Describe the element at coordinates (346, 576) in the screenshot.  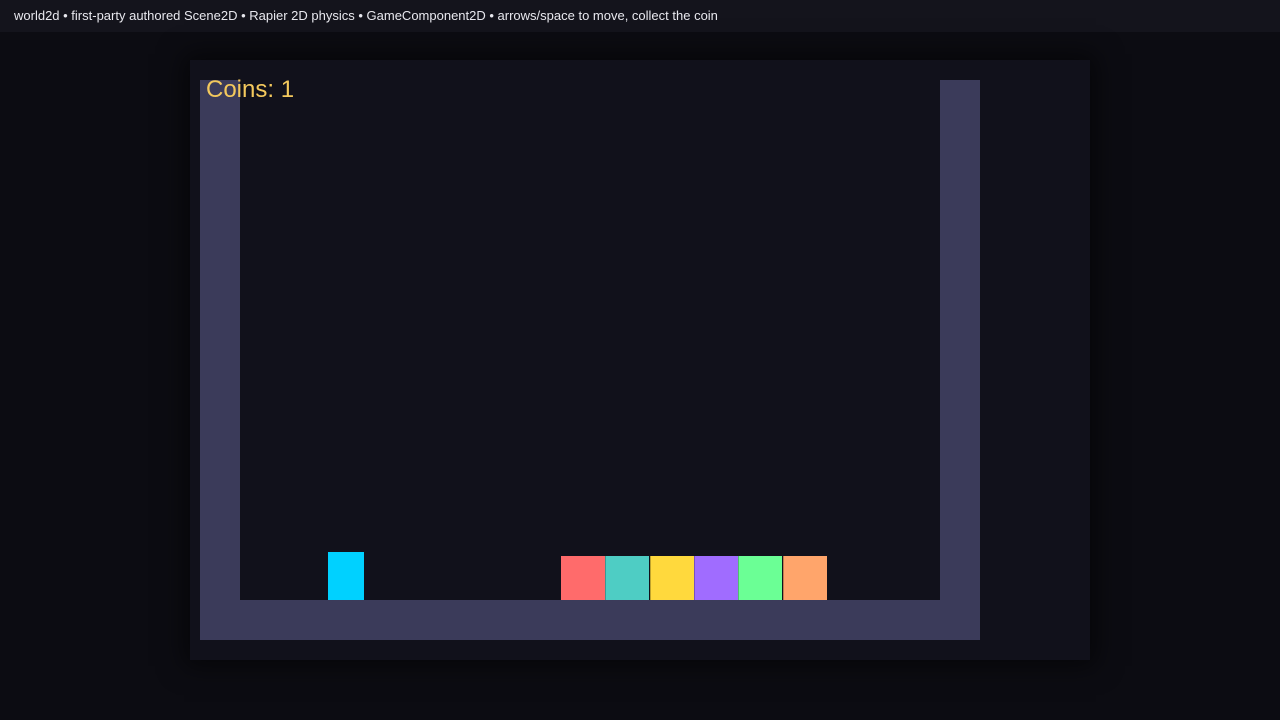
I see `player-character` at that location.